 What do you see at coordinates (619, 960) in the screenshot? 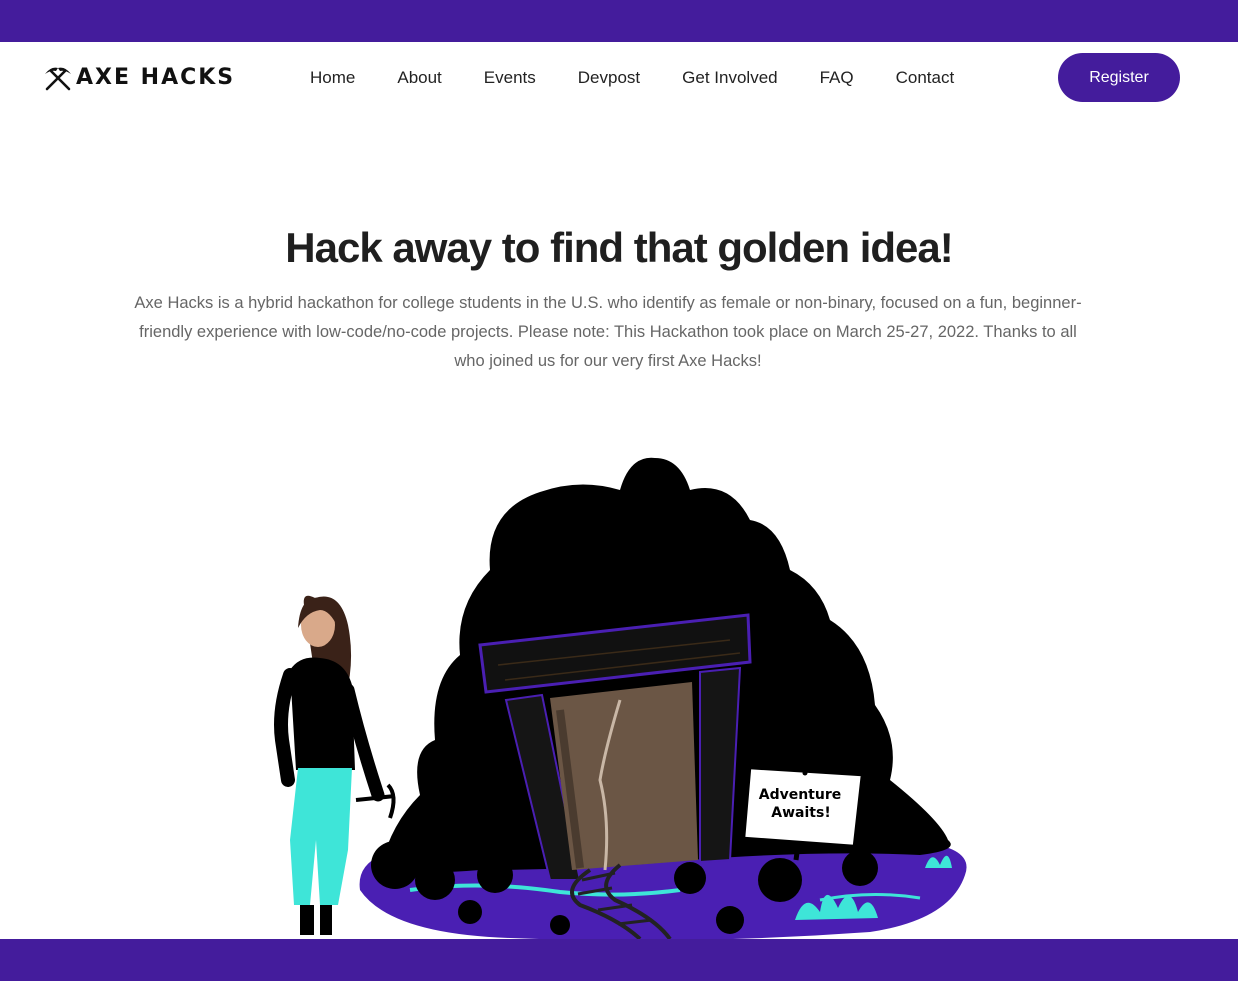
I see `bottom-accent-bar` at bounding box center [619, 960].